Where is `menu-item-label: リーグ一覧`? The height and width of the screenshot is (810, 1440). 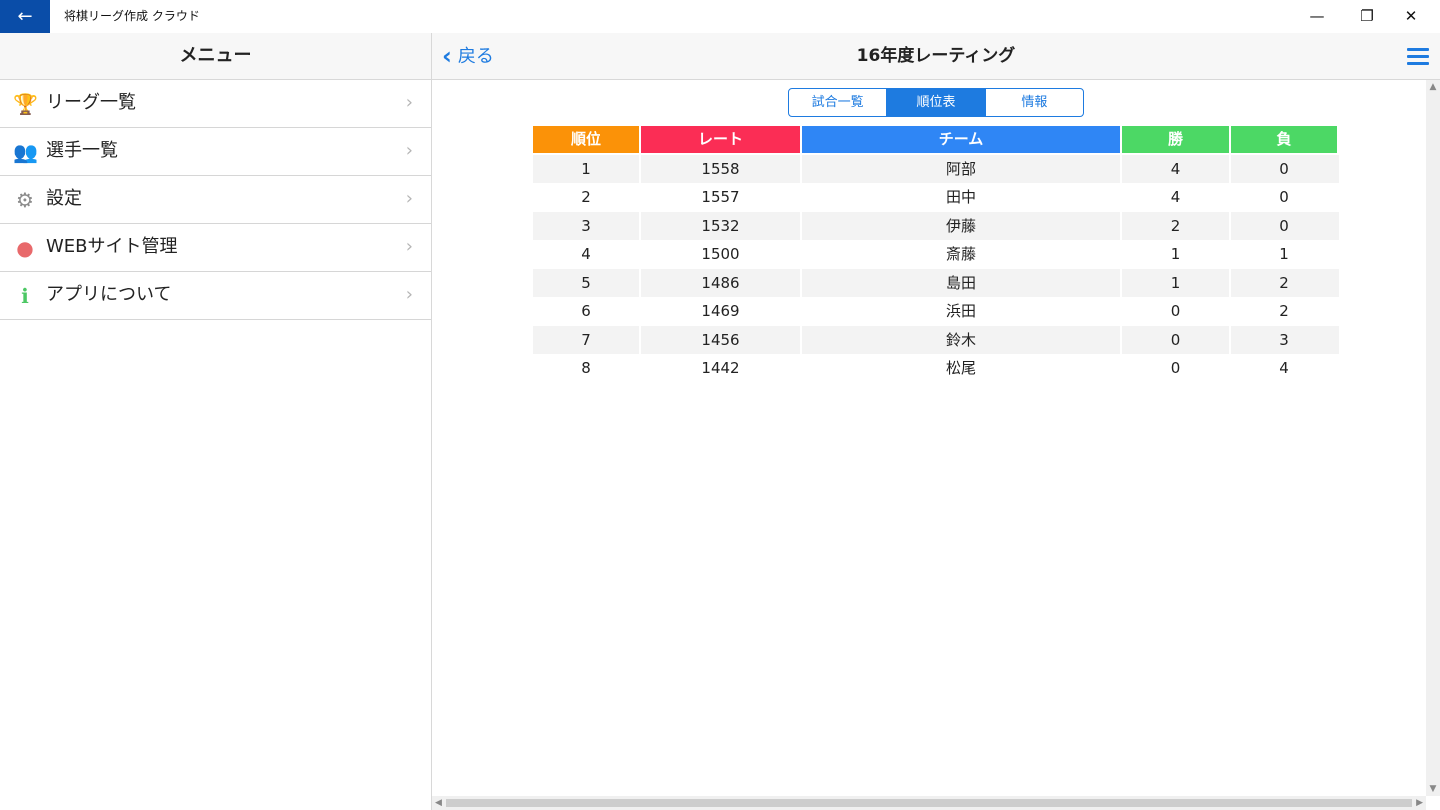 menu-item-label: リーグ一覧 is located at coordinates (91, 102).